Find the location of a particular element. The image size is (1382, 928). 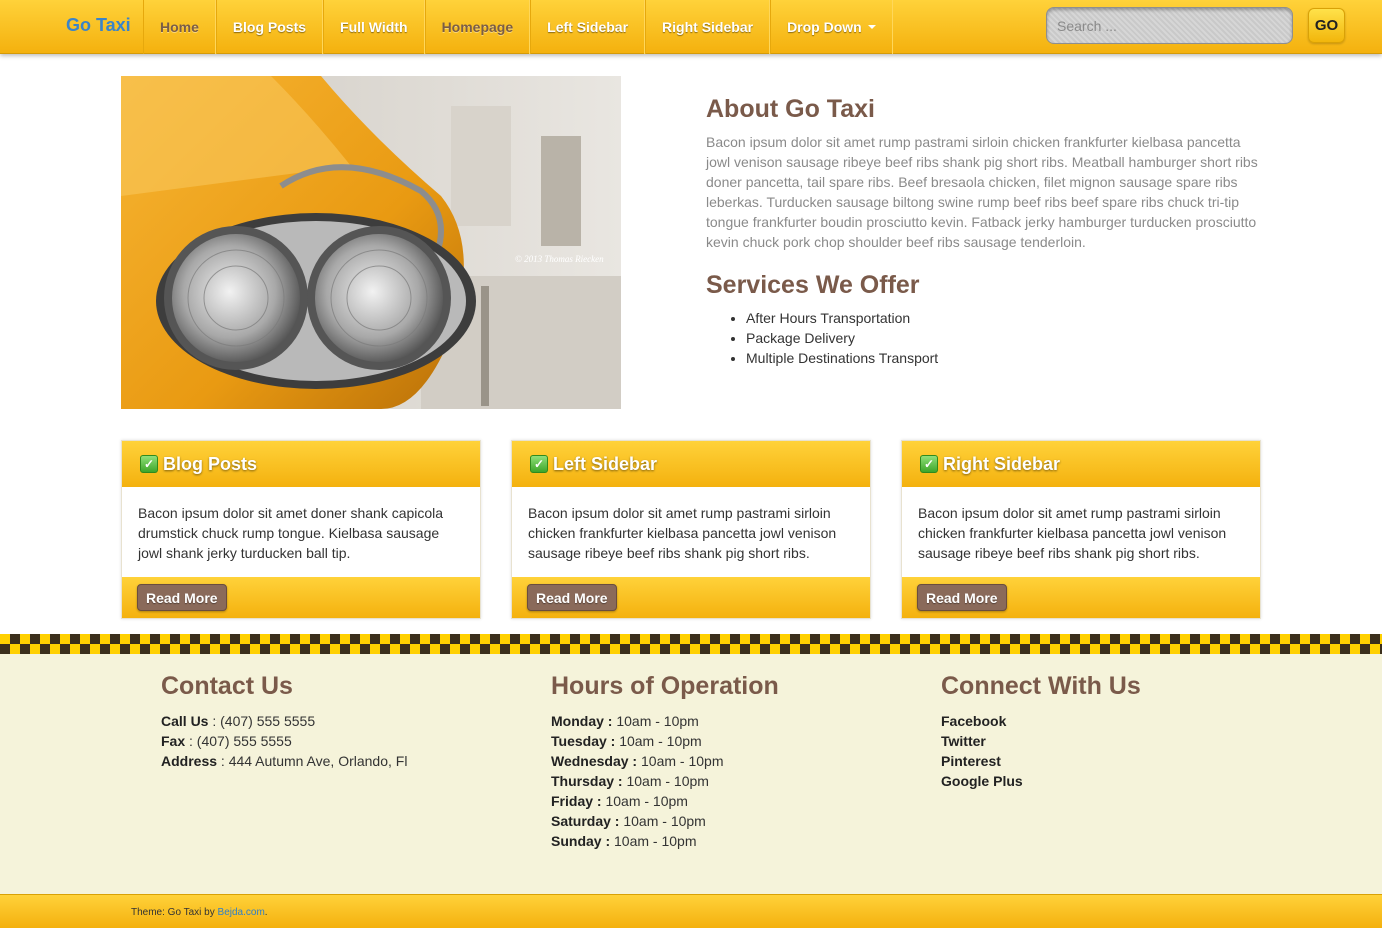

contact-line: Call Us : (407) 555 5555 is located at coordinates (238, 721).